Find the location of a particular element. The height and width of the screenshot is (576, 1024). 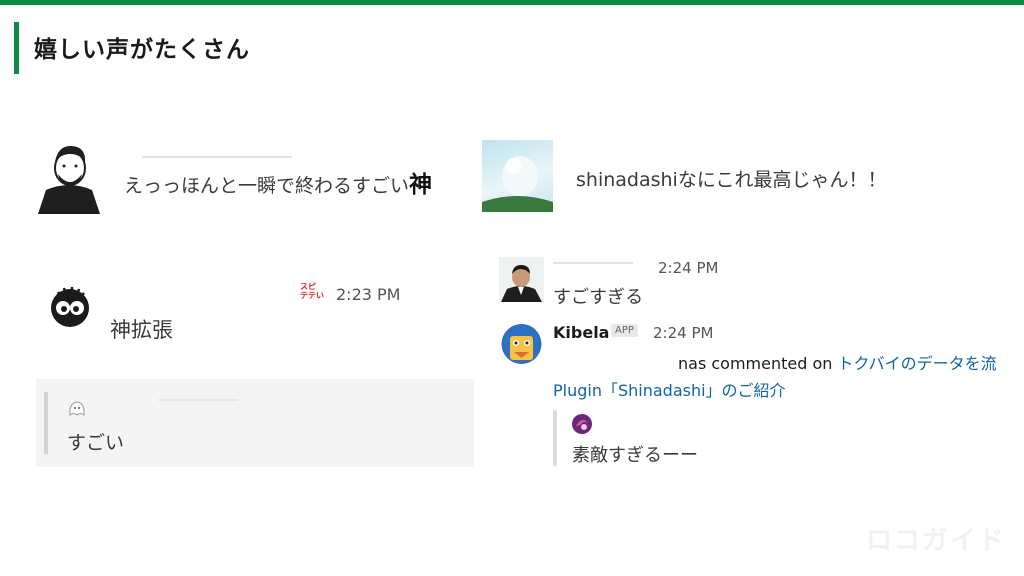

message-text: 神拡張 is located at coordinates (141, 330).